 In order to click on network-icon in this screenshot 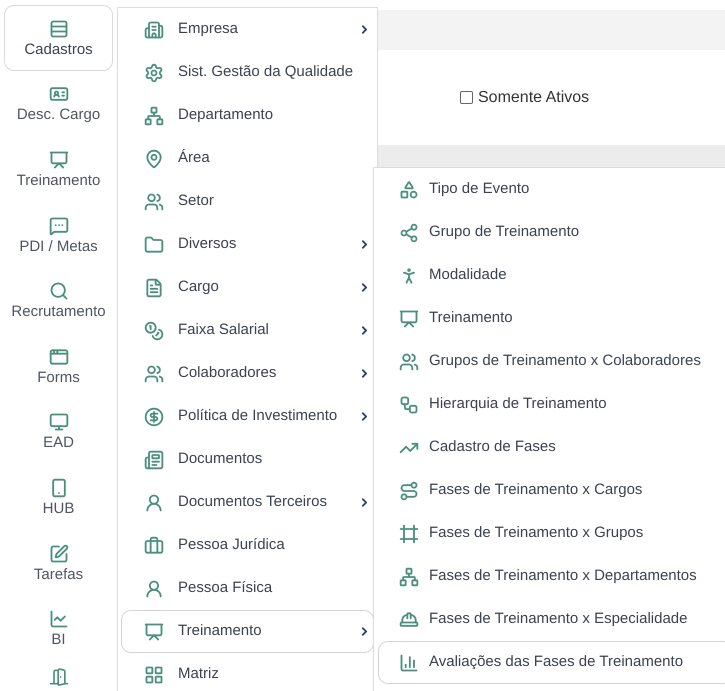, I will do `click(409, 232)`.